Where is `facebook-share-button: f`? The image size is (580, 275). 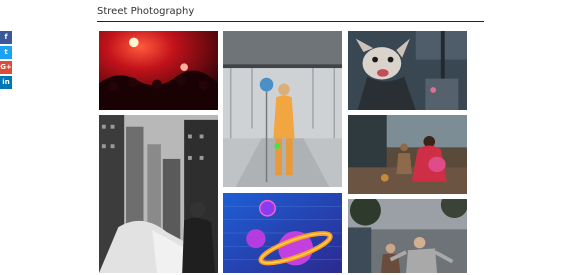
facebook-share-button: f is located at coordinates (6, 37).